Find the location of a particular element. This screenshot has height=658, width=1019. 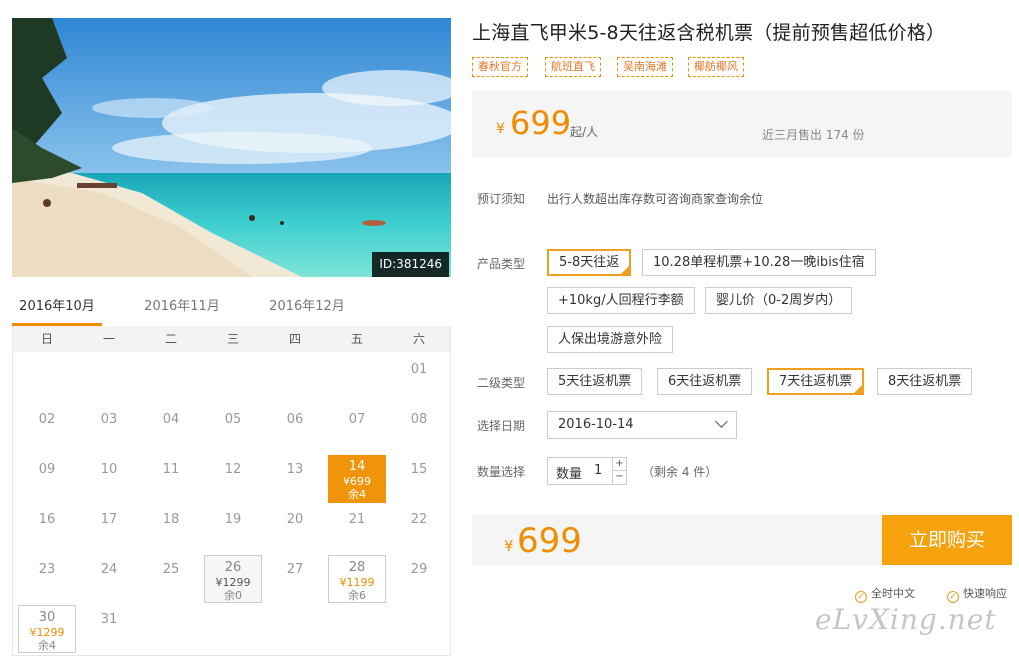

day-number: 28 is located at coordinates (357, 567).